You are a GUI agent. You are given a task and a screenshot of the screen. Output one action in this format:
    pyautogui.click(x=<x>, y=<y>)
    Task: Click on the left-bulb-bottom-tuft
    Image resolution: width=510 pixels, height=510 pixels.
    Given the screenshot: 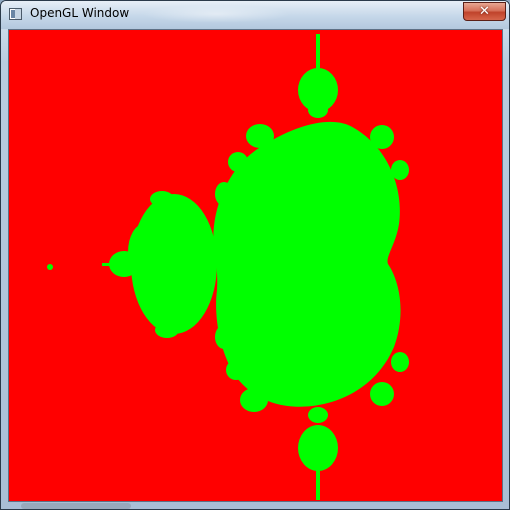 What is the action you would take?
    pyautogui.click(x=167, y=330)
    